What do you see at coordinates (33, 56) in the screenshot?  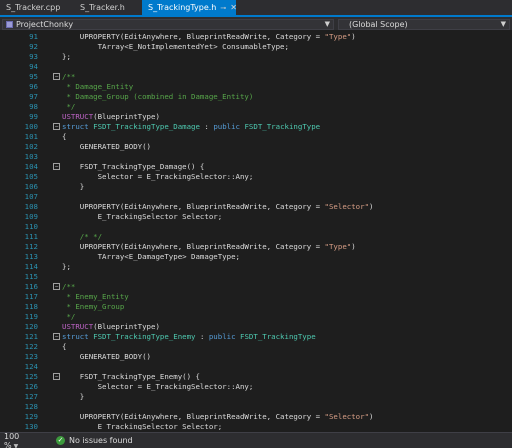 I see `line-number: 93` at bounding box center [33, 56].